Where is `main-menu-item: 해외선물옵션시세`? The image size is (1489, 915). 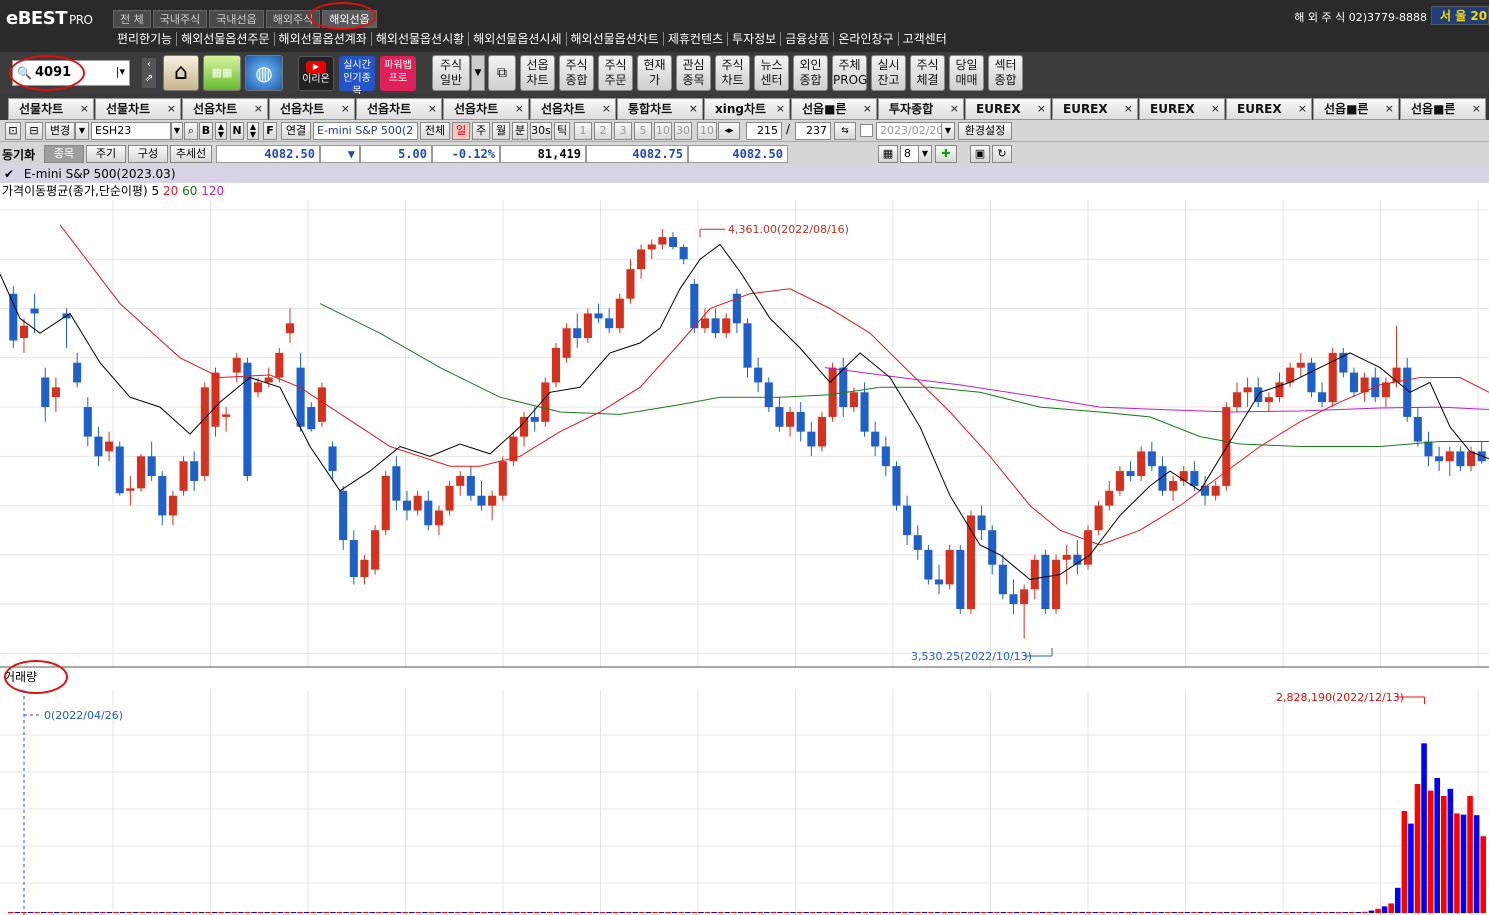 main-menu-item: 해외선물옵션시세 is located at coordinates (518, 39).